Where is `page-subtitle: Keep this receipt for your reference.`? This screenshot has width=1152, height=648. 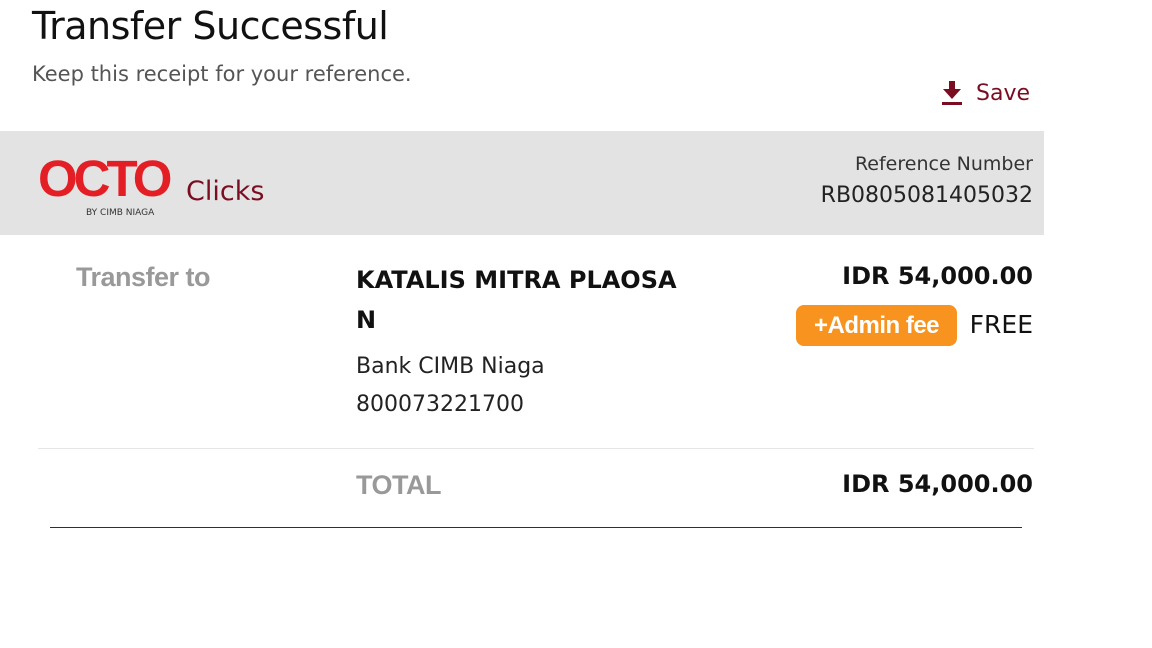
page-subtitle: Keep this receipt for your reference. is located at coordinates (222, 74).